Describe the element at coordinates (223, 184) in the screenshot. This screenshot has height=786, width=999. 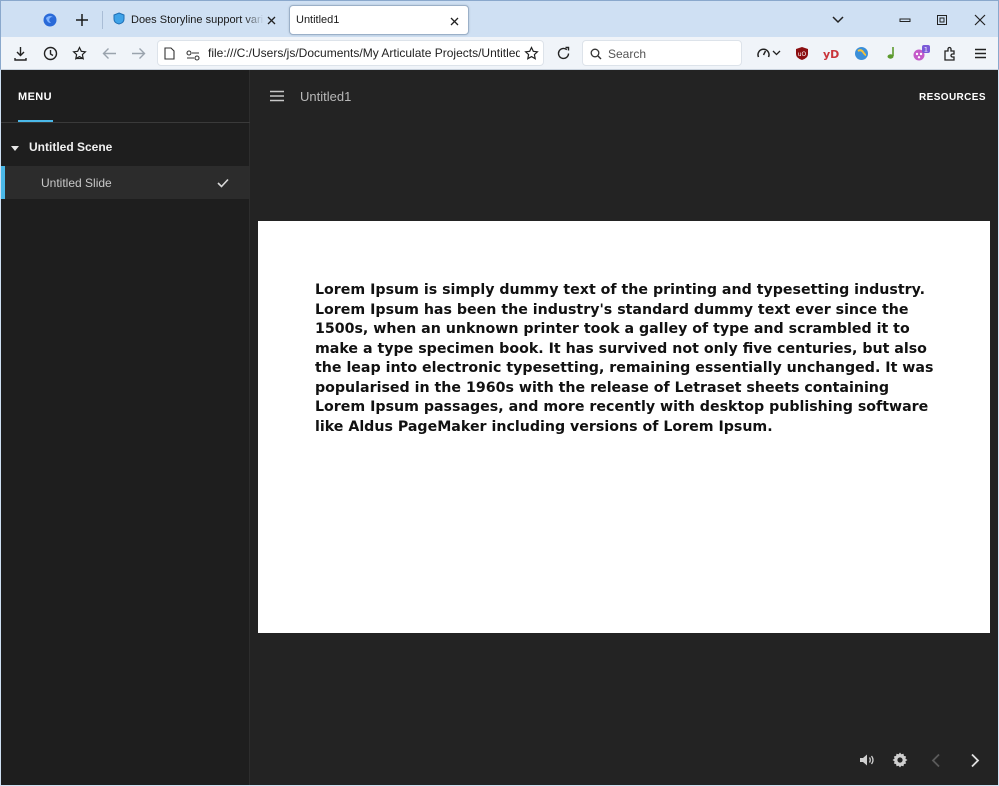
I see `checkmark-icon` at that location.